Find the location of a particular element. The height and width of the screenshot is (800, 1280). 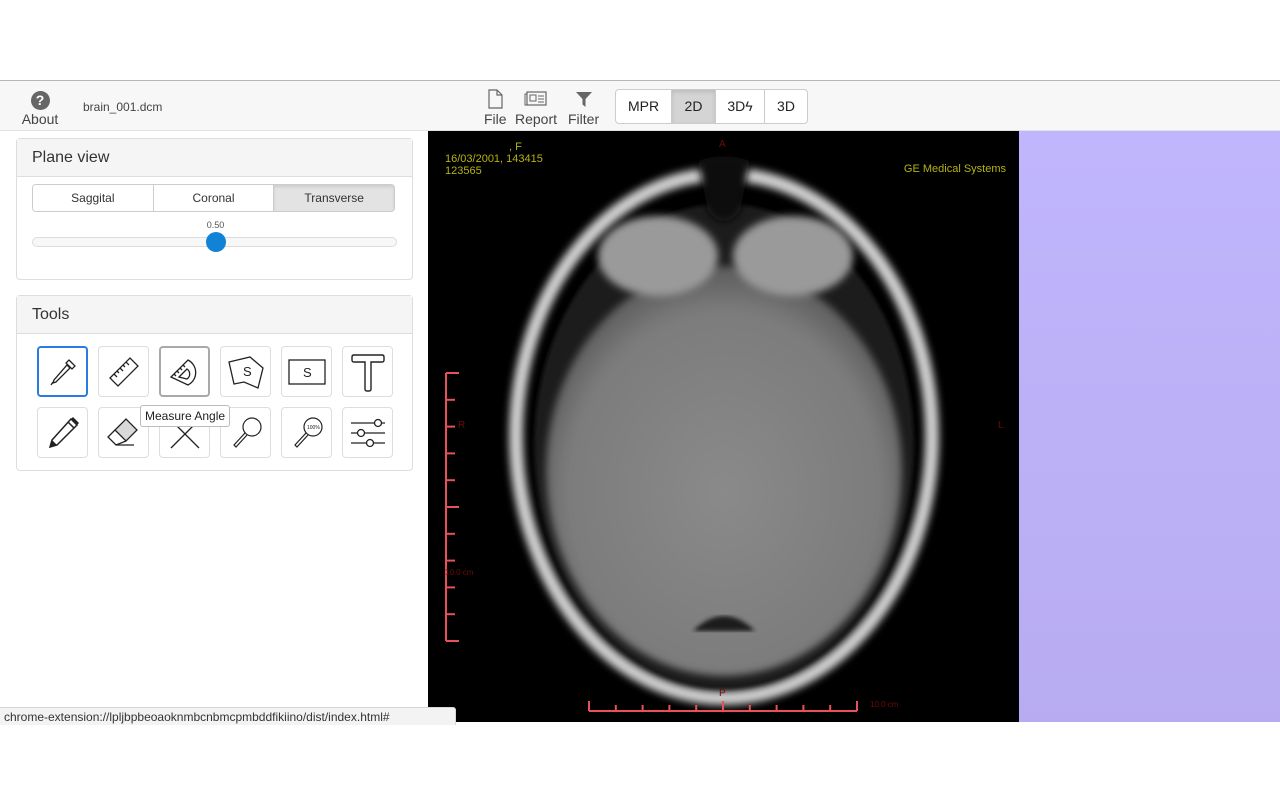

filter-label: Filter is located at coordinates (584, 119).